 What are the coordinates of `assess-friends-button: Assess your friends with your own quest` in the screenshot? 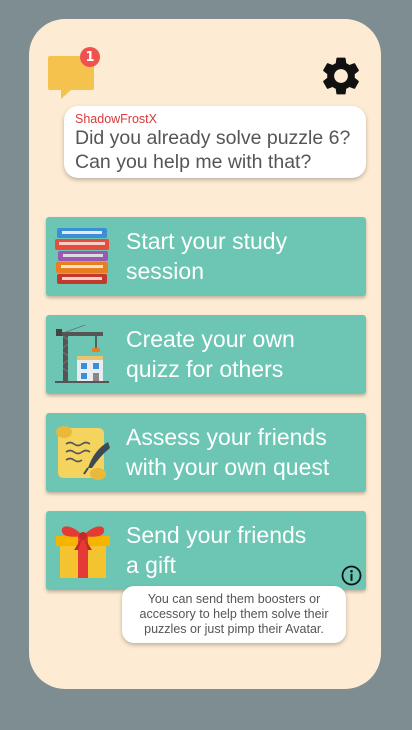 It's located at (206, 452).